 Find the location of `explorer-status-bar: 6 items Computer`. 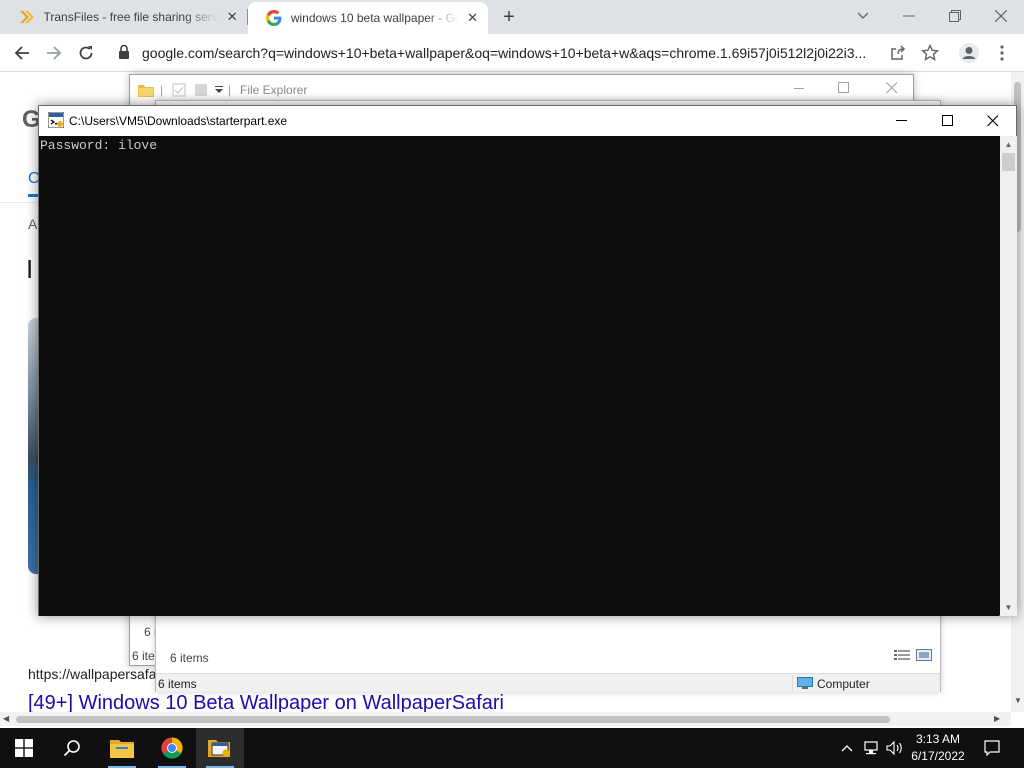

explorer-status-bar: 6 items Computer is located at coordinates (548, 682).